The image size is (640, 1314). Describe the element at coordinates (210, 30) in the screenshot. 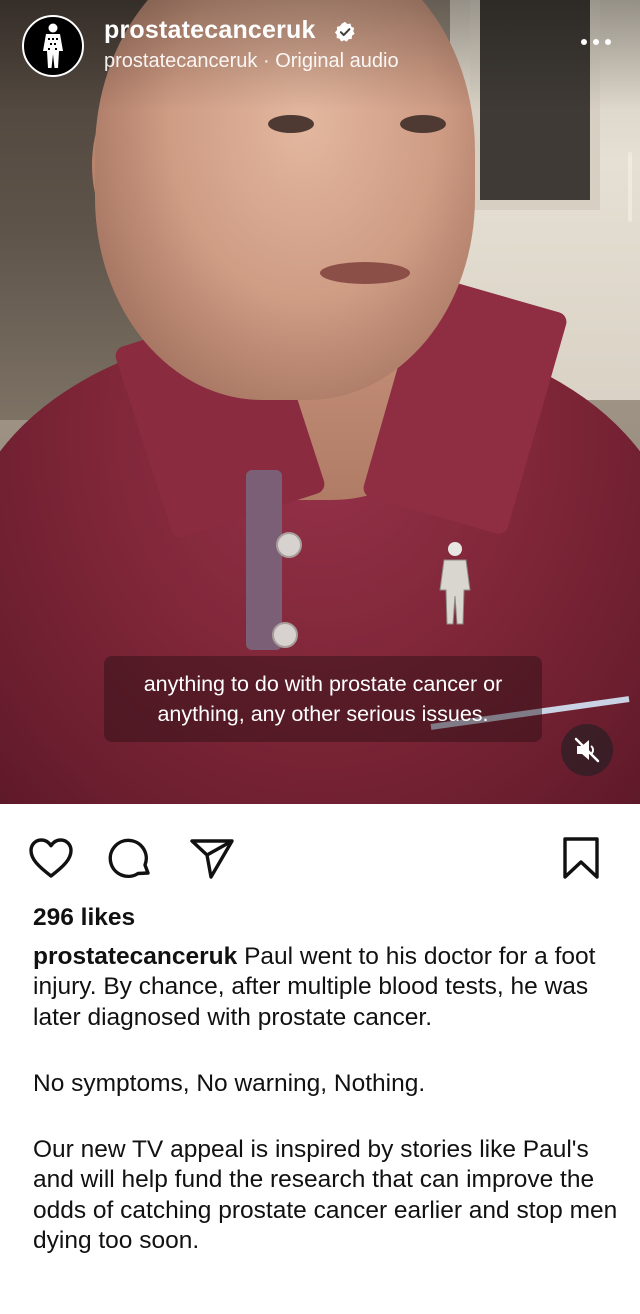

I see `post-username: prostatecanceruk` at that location.